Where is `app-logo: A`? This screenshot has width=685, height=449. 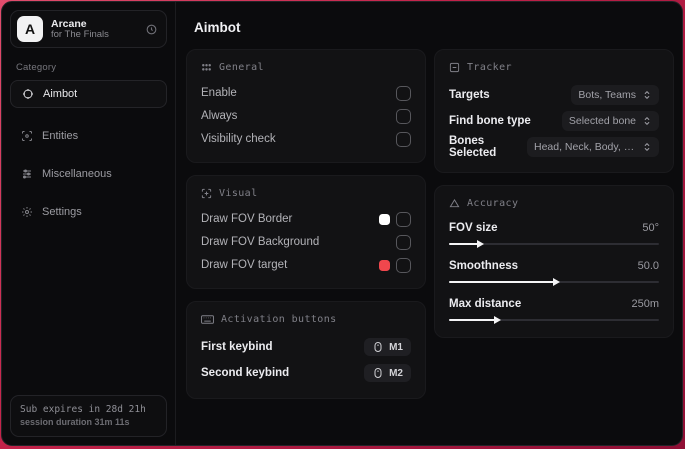 app-logo: A is located at coordinates (30, 29).